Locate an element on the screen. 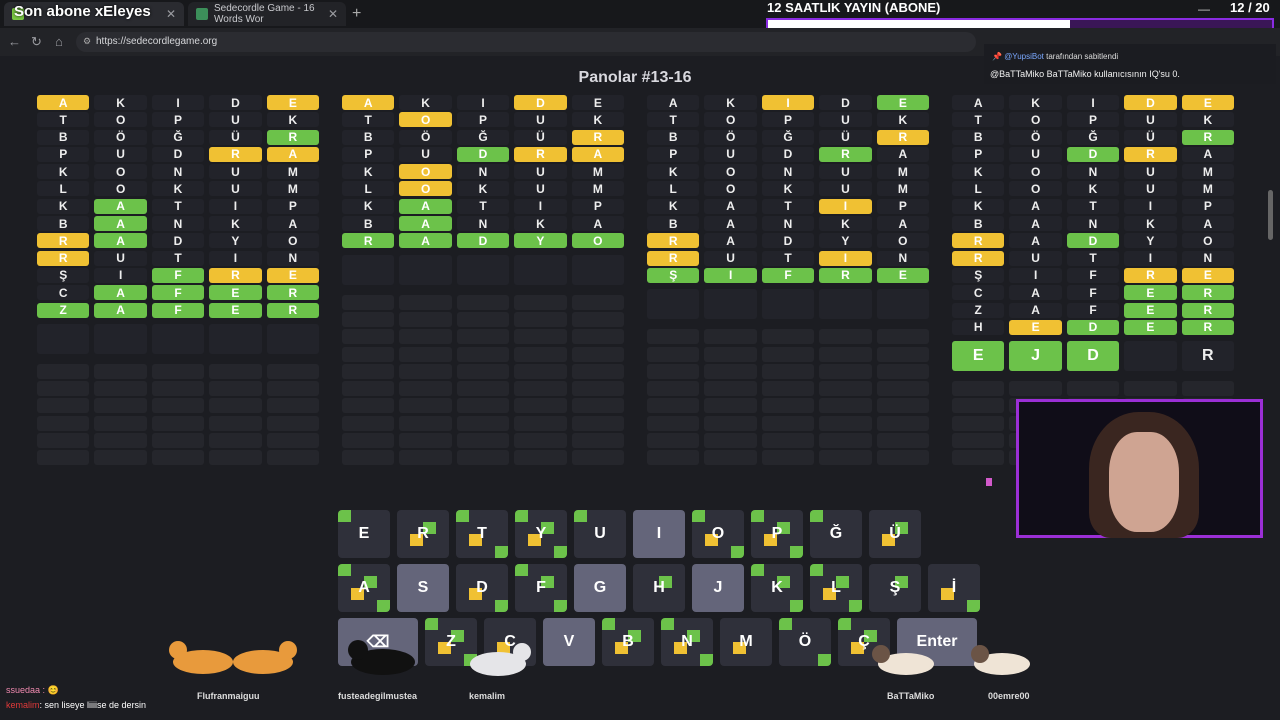  key-M: M is located at coordinates (746, 642).